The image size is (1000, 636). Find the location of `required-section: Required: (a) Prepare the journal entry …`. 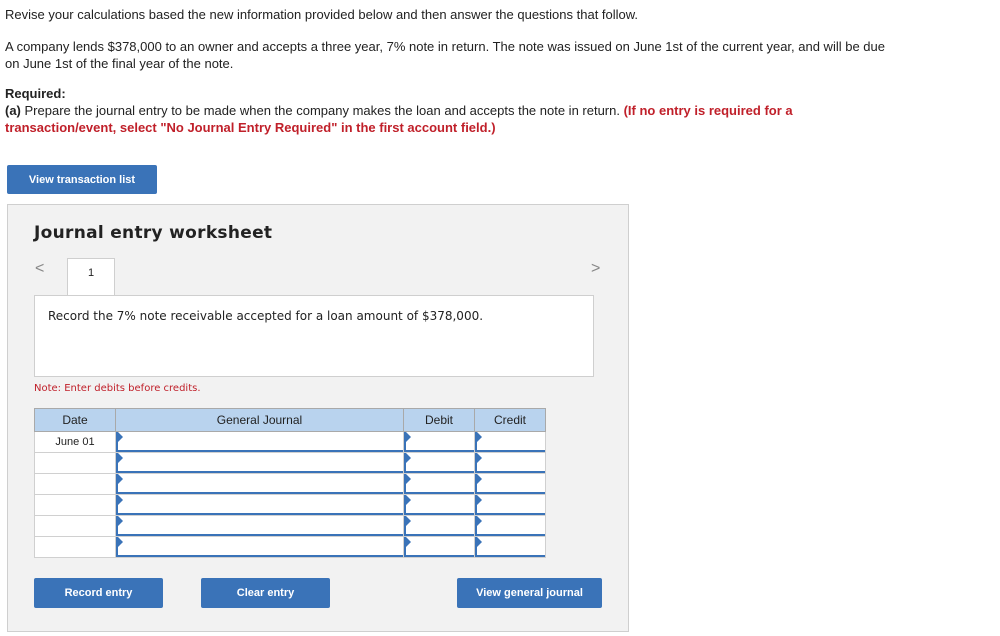

required-section: Required: (a) Prepare the journal entry … is located at coordinates (455, 110).